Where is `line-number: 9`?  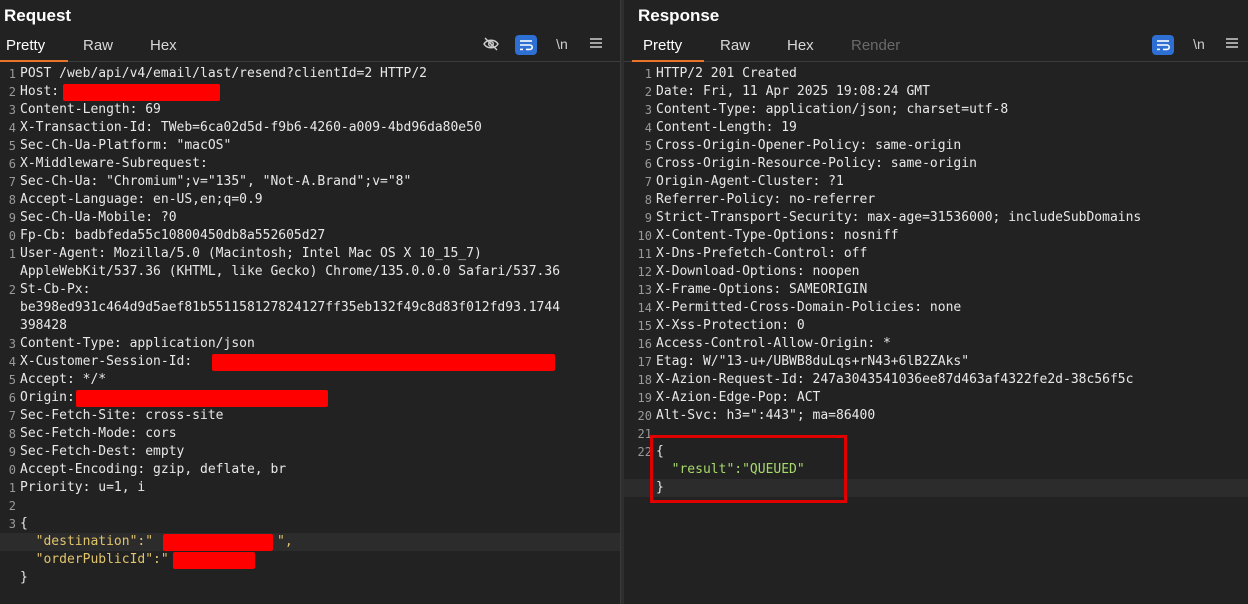 line-number: 9 is located at coordinates (12, 452).